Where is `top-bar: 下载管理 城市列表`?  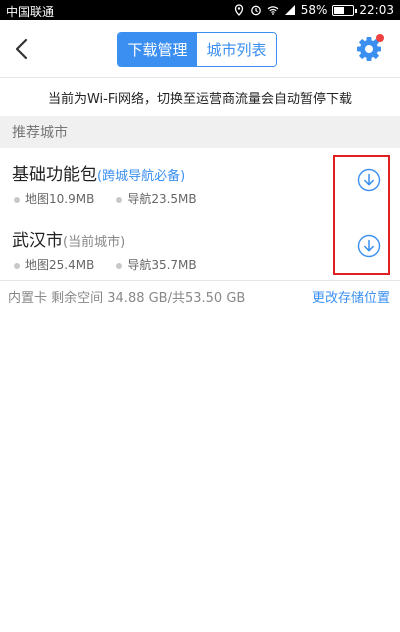
top-bar: 下载管理 城市列表 is located at coordinates (200, 49).